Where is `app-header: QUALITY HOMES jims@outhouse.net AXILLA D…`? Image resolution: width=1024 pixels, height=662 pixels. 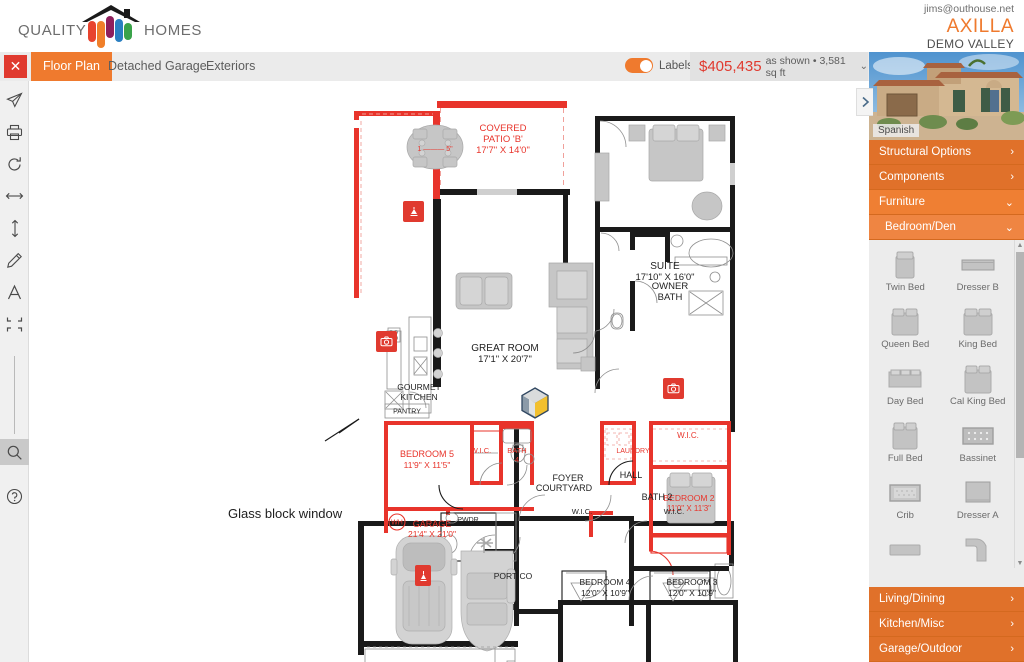
app-header: QUALITY HOMES jims@outhouse.net AXILLA D… is located at coordinates (512, 26).